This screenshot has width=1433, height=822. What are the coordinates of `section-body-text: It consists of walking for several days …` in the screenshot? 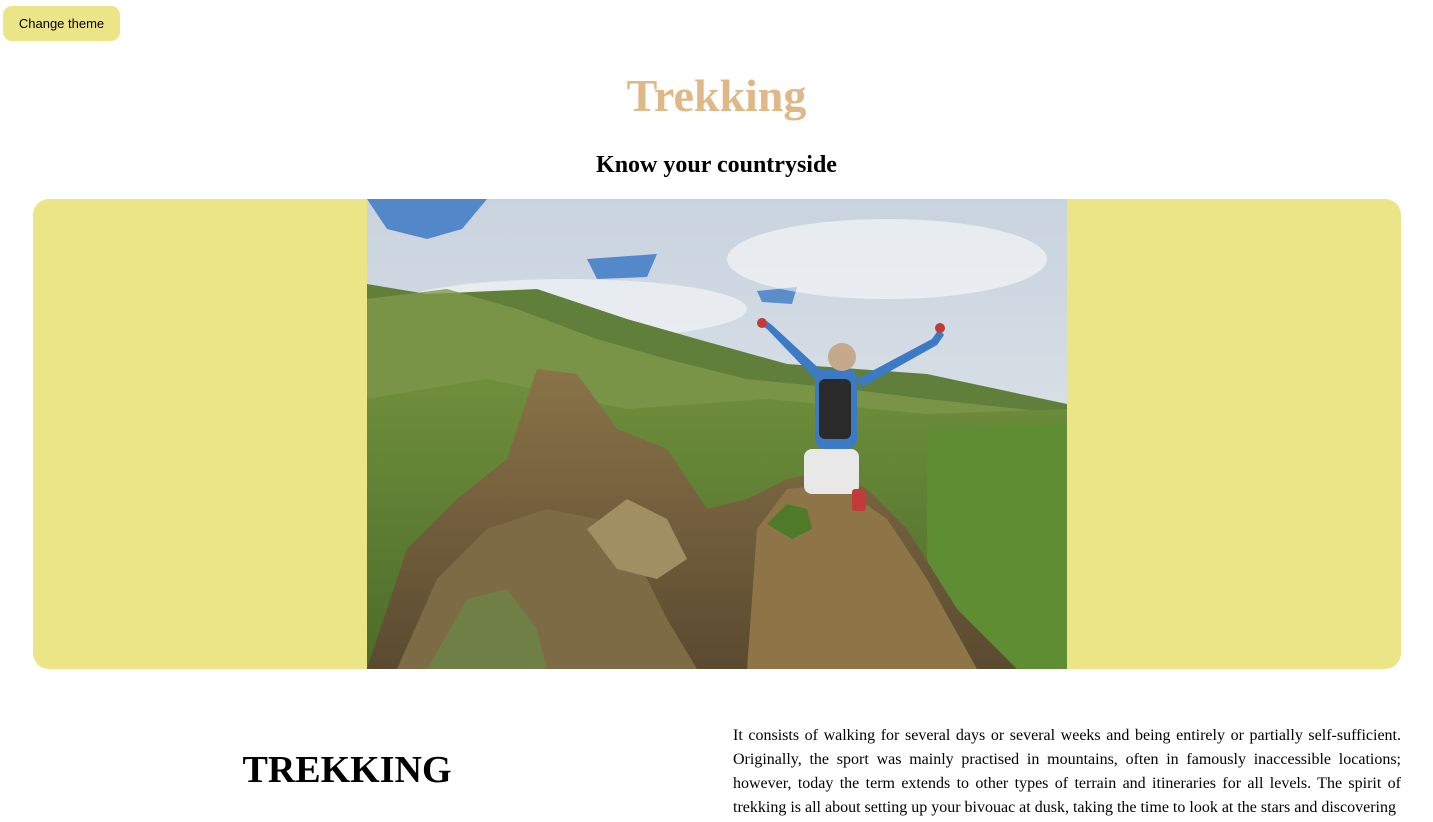 It's located at (1067, 771).